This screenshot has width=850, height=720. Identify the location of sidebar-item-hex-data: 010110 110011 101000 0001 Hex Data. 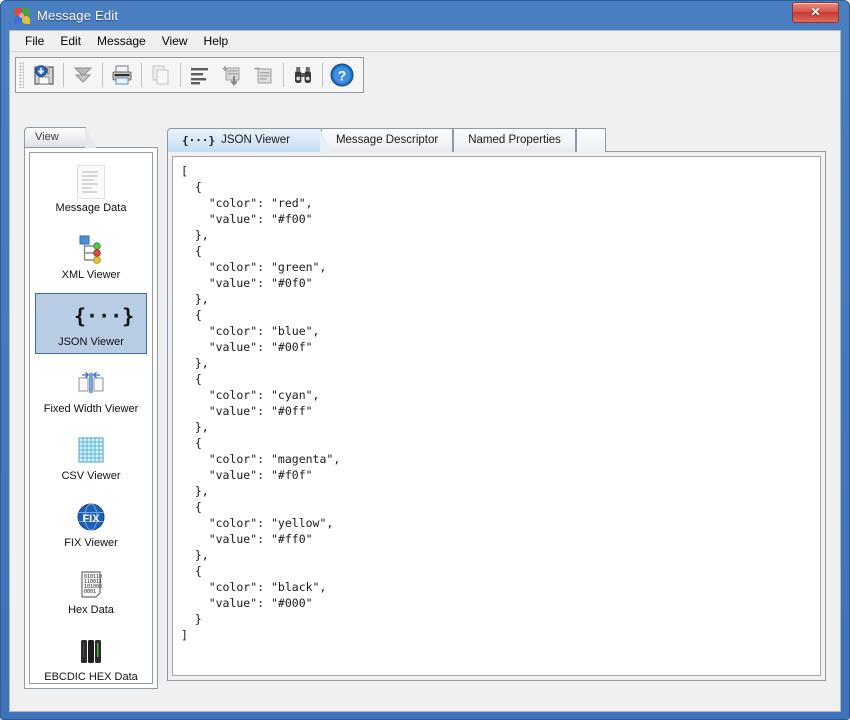
(91, 591).